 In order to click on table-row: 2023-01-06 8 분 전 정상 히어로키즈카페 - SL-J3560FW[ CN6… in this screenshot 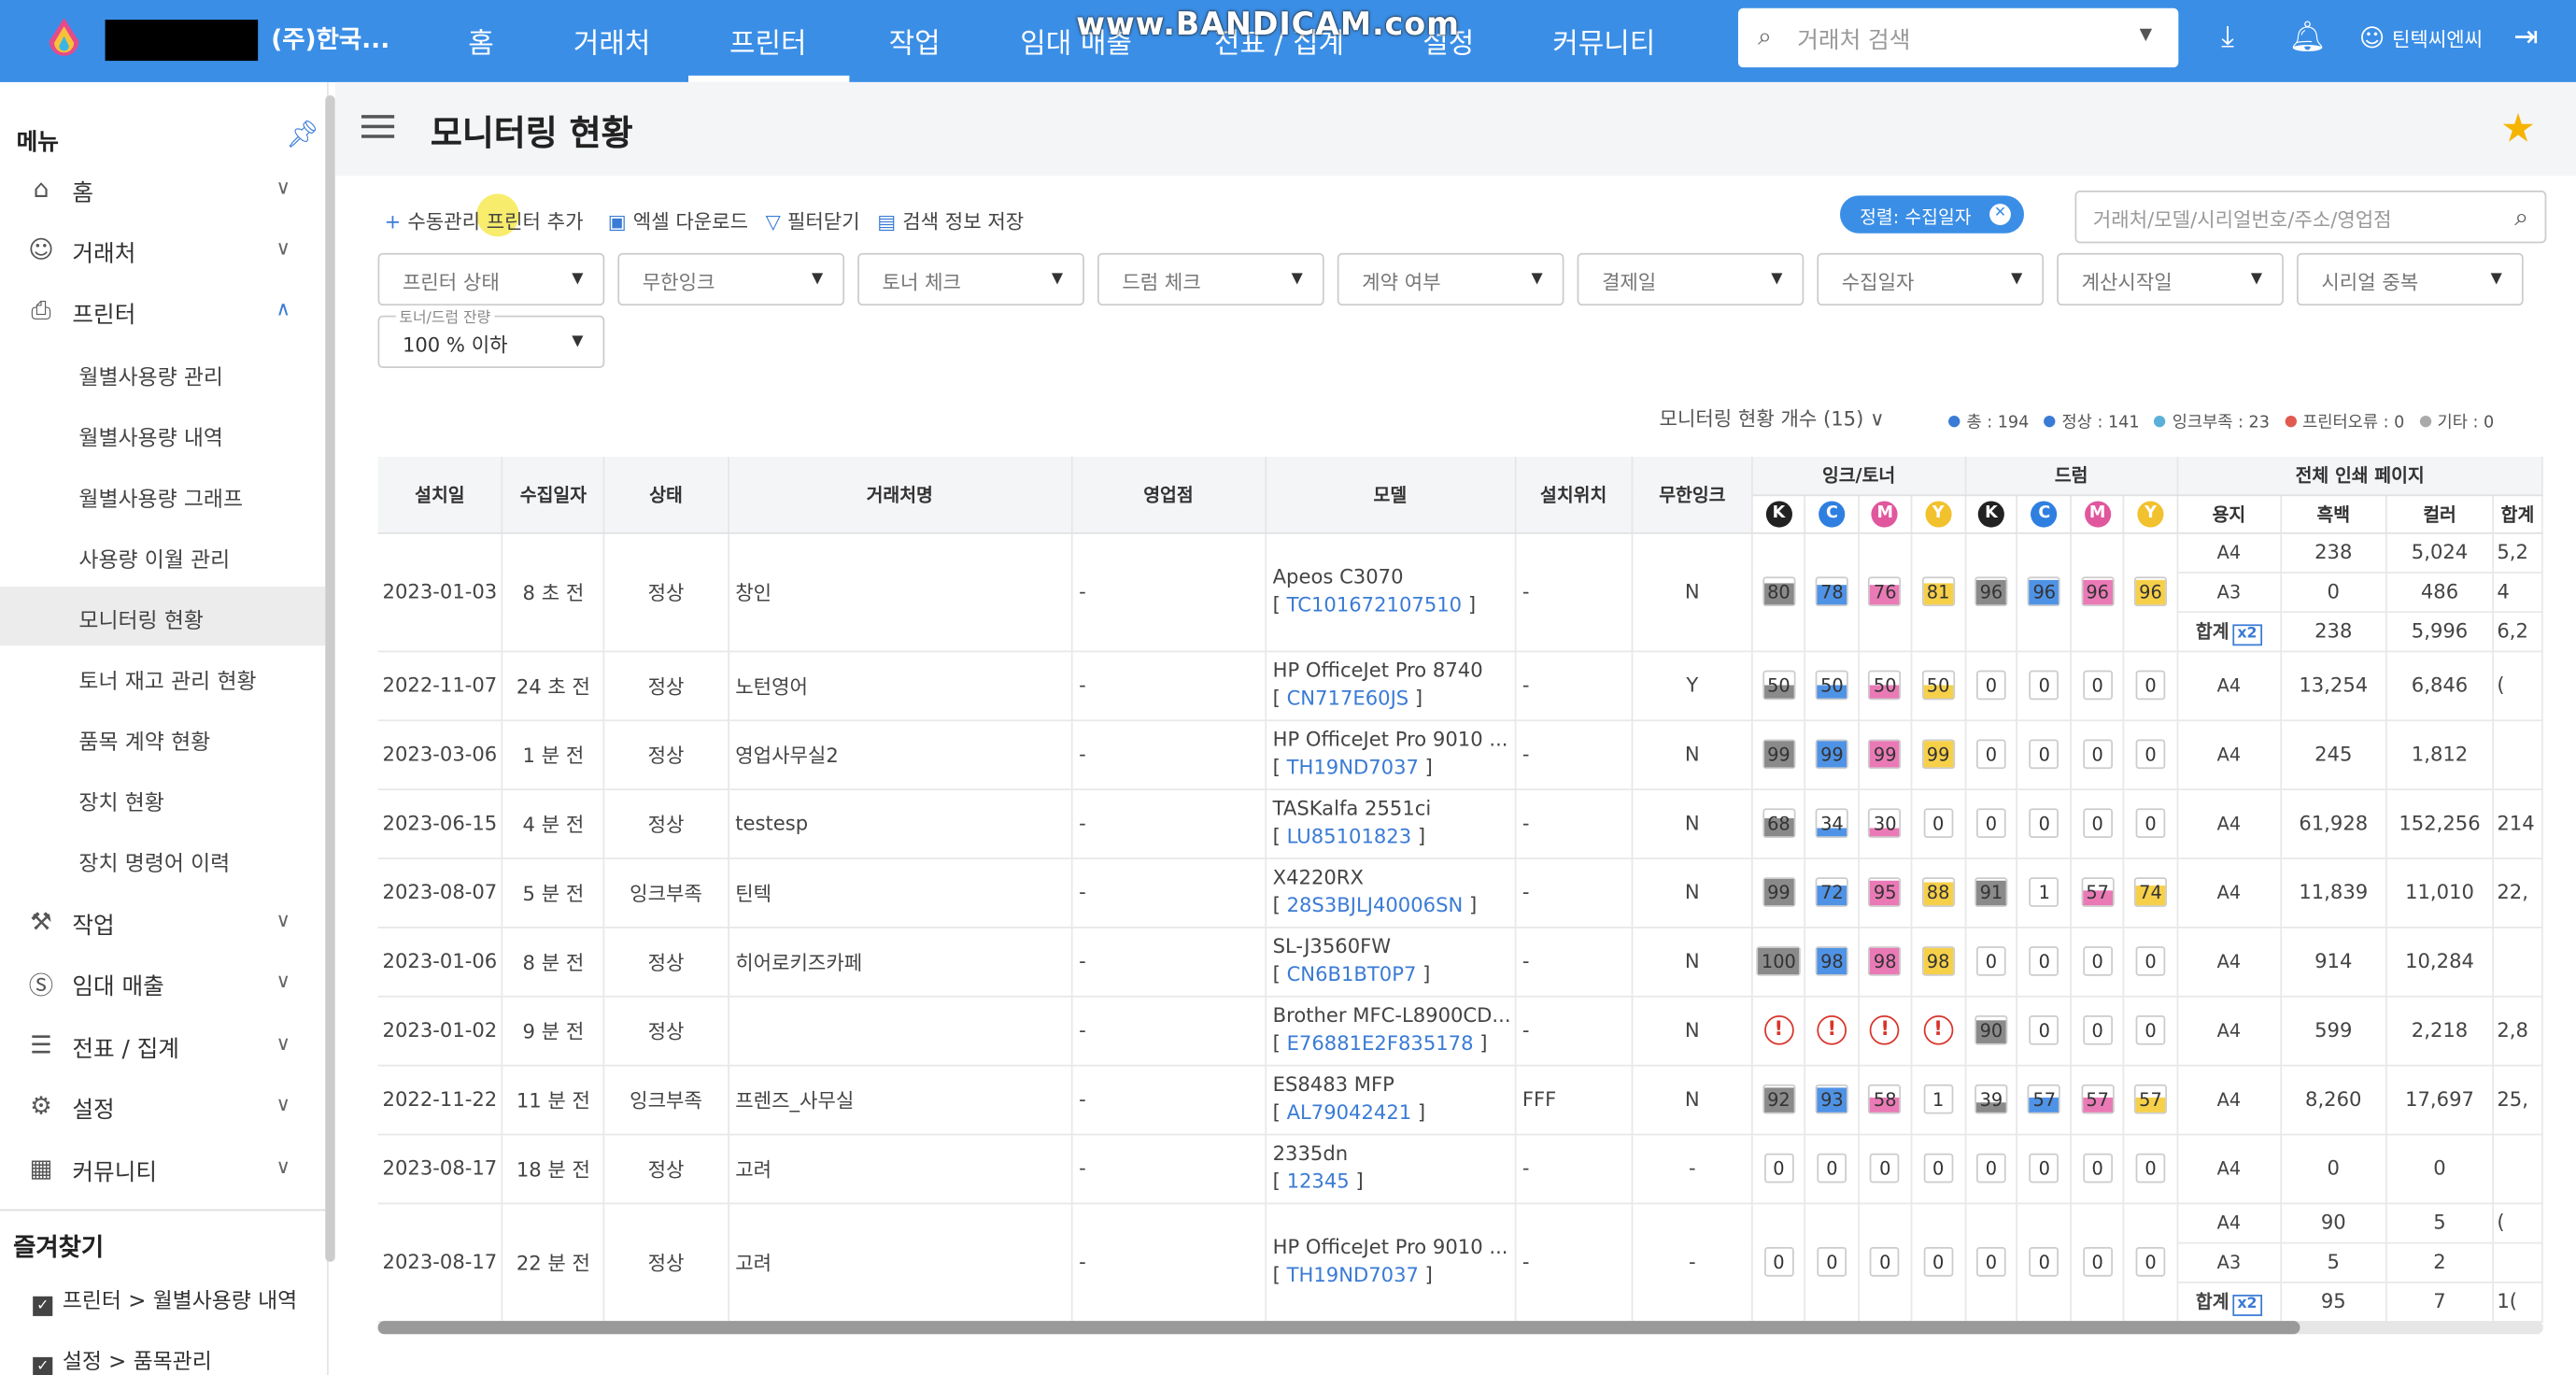, I will do `click(1460, 962)`.